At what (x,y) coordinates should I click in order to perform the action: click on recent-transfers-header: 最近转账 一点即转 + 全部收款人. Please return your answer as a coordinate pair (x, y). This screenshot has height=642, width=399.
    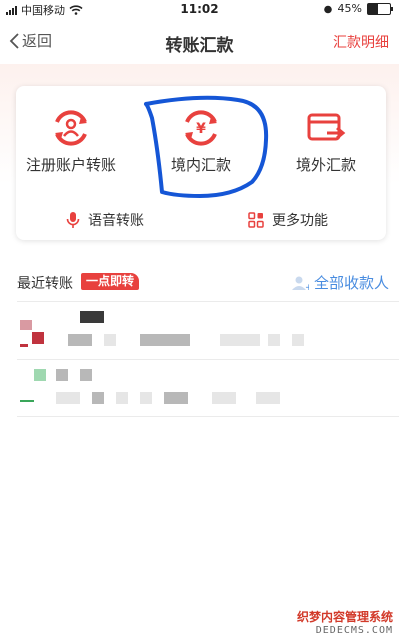
    Looking at the image, I should click on (203, 282).